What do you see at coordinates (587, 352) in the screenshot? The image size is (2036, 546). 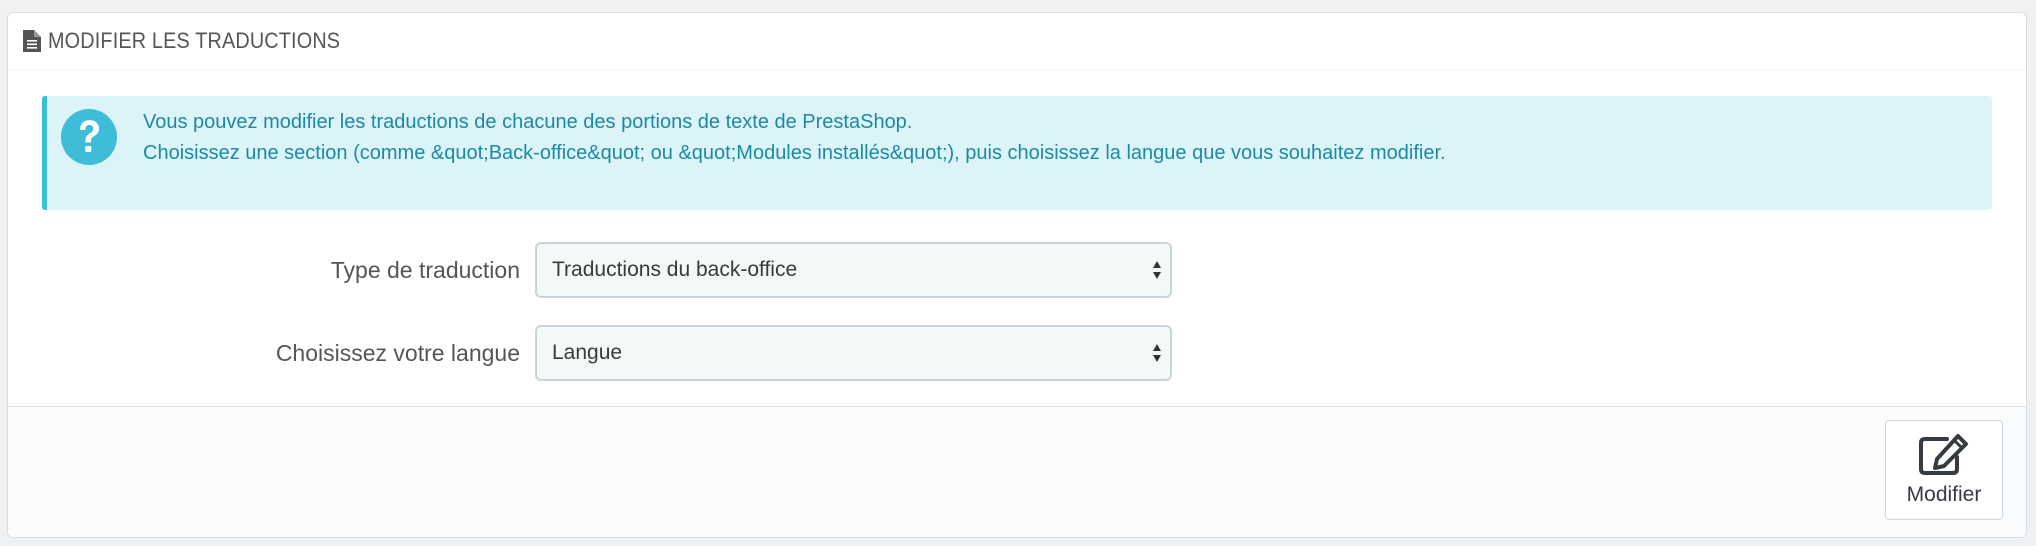 I see `language-select-value: Langue` at bounding box center [587, 352].